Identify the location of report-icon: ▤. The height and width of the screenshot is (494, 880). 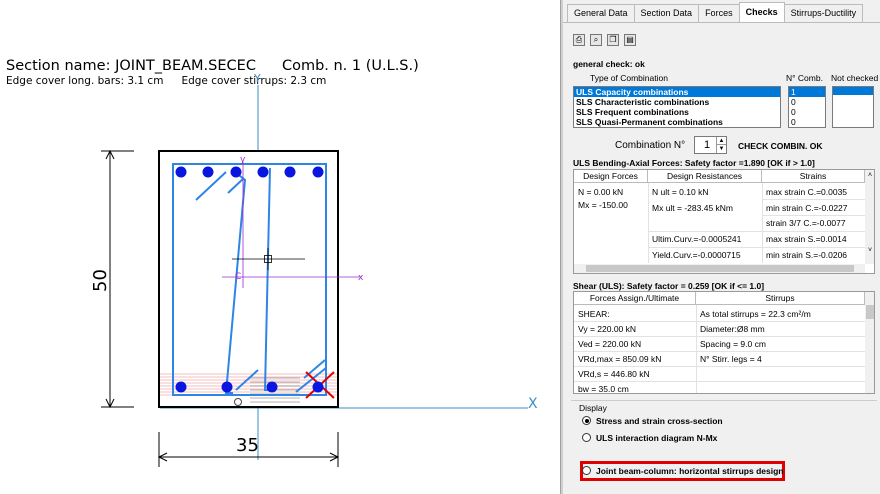
(630, 40).